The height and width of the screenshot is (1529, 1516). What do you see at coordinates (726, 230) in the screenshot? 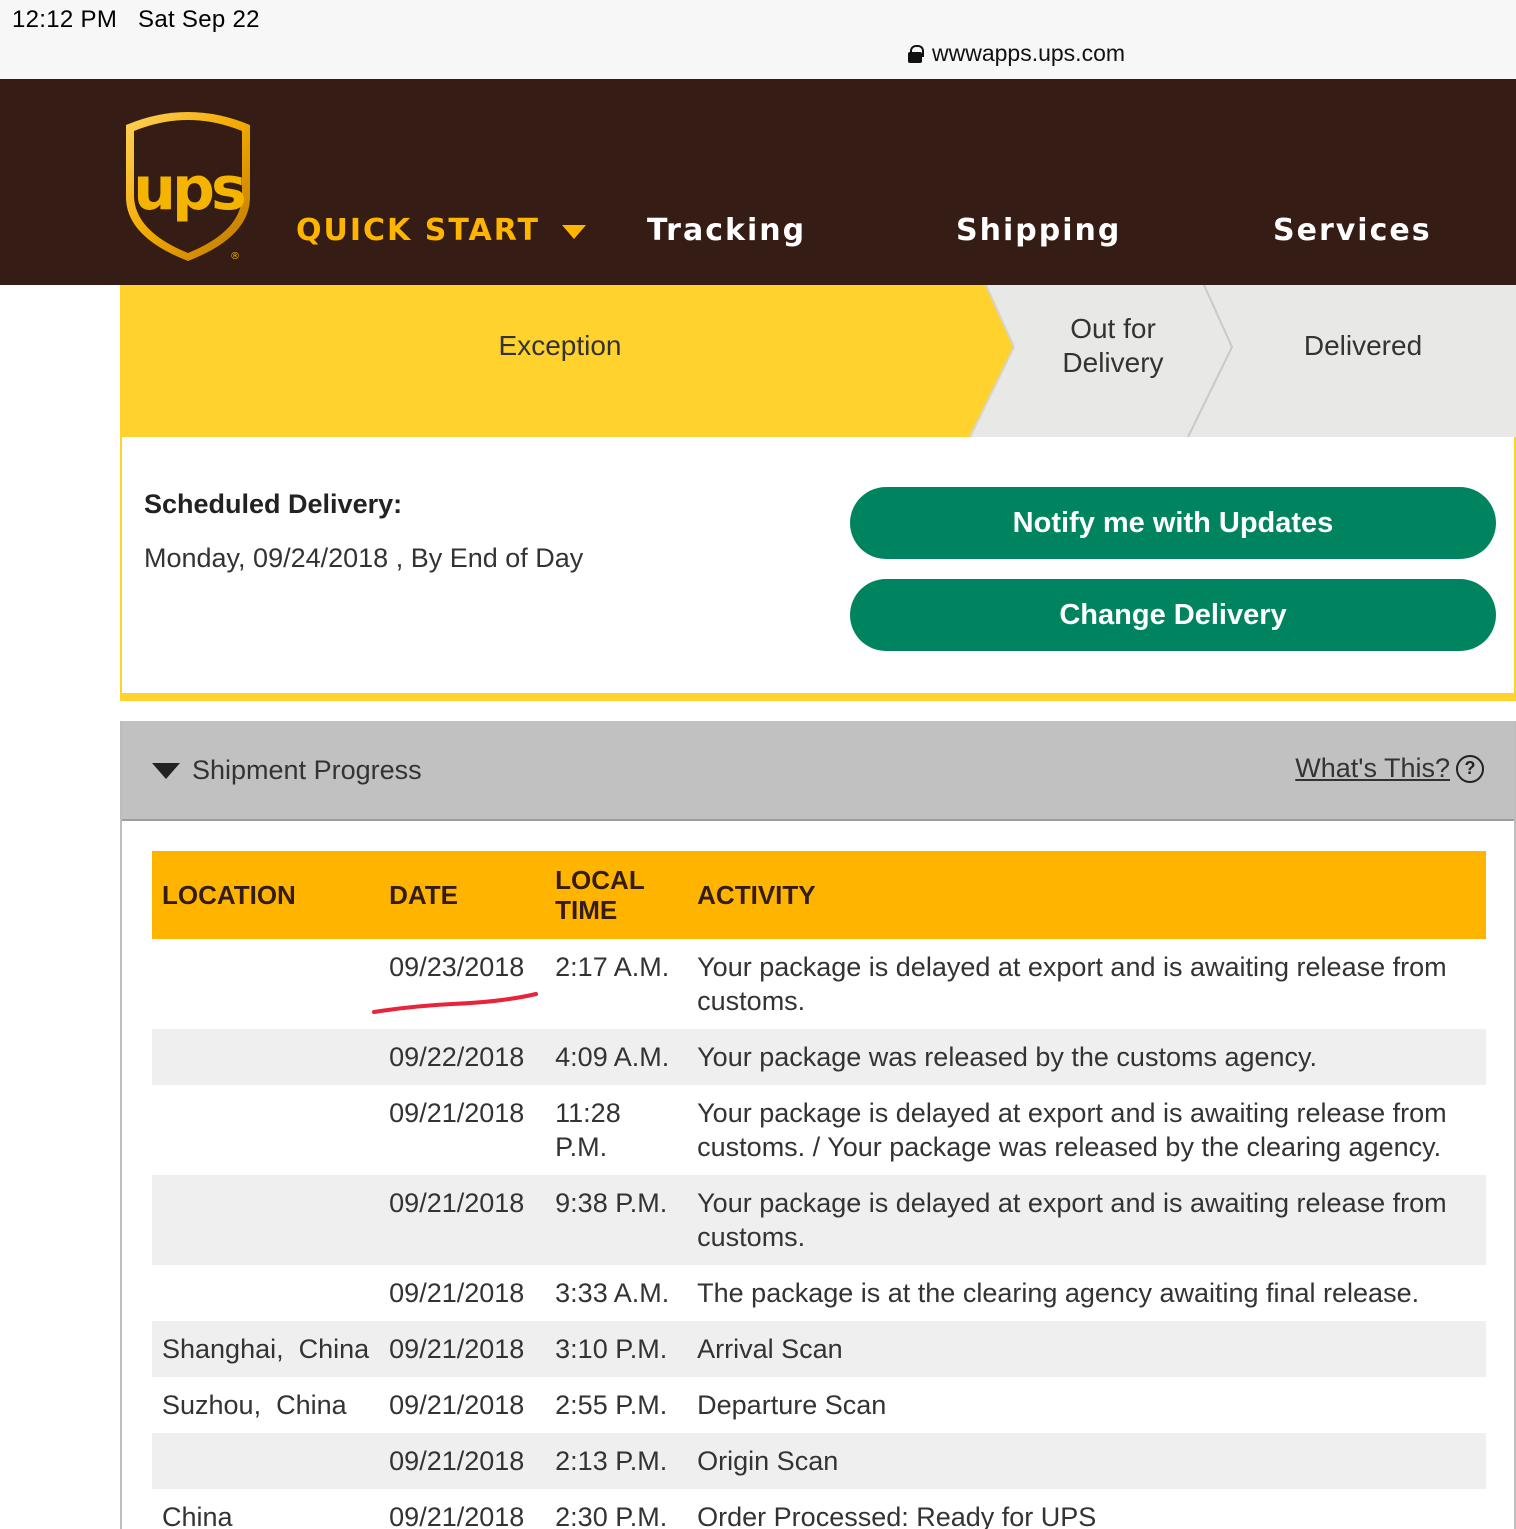
I see `nav-tracking: Tracking` at bounding box center [726, 230].